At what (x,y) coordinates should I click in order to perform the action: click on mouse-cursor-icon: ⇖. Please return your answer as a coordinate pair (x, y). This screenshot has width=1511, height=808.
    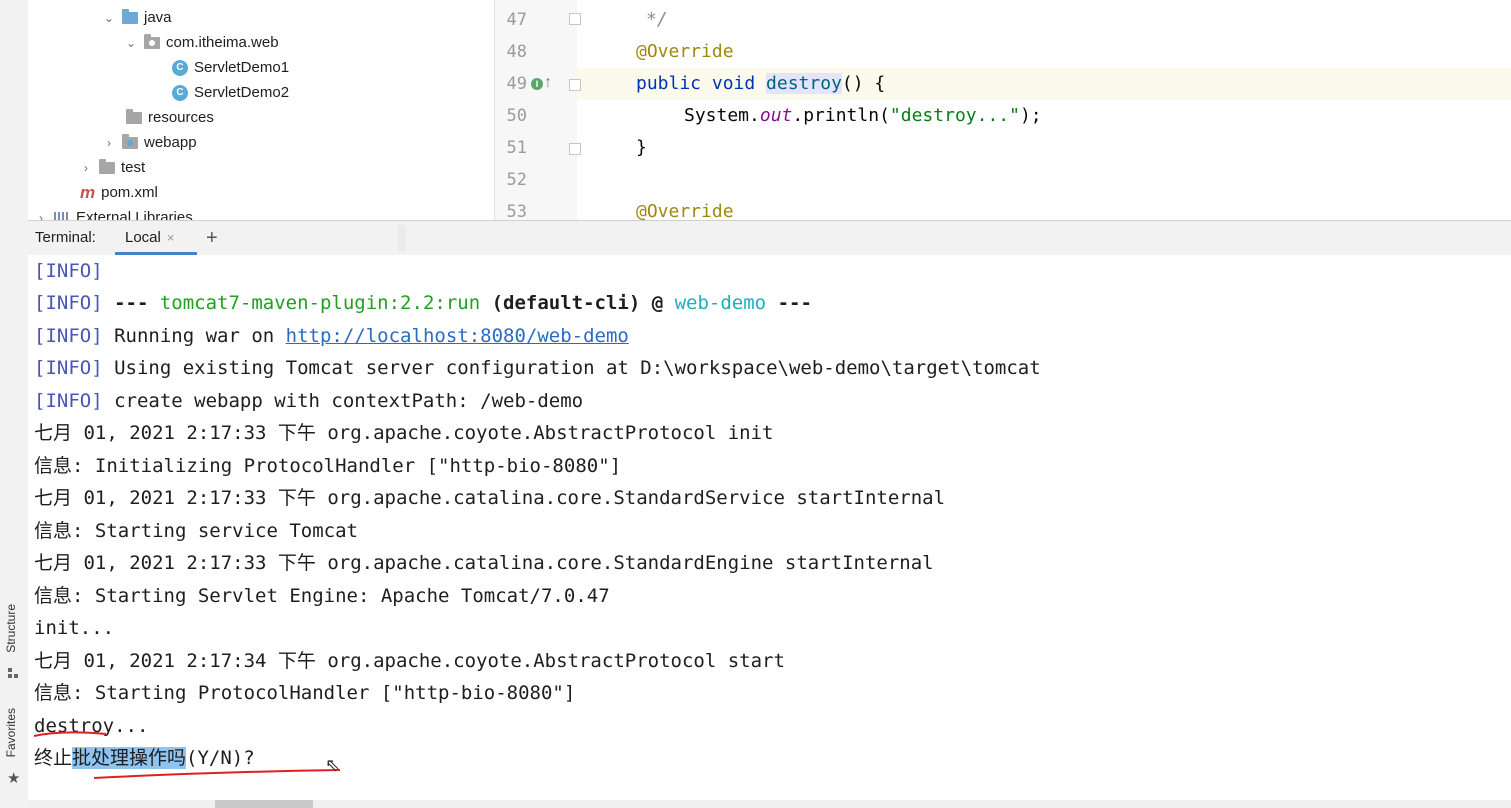
    Looking at the image, I should click on (333, 765).